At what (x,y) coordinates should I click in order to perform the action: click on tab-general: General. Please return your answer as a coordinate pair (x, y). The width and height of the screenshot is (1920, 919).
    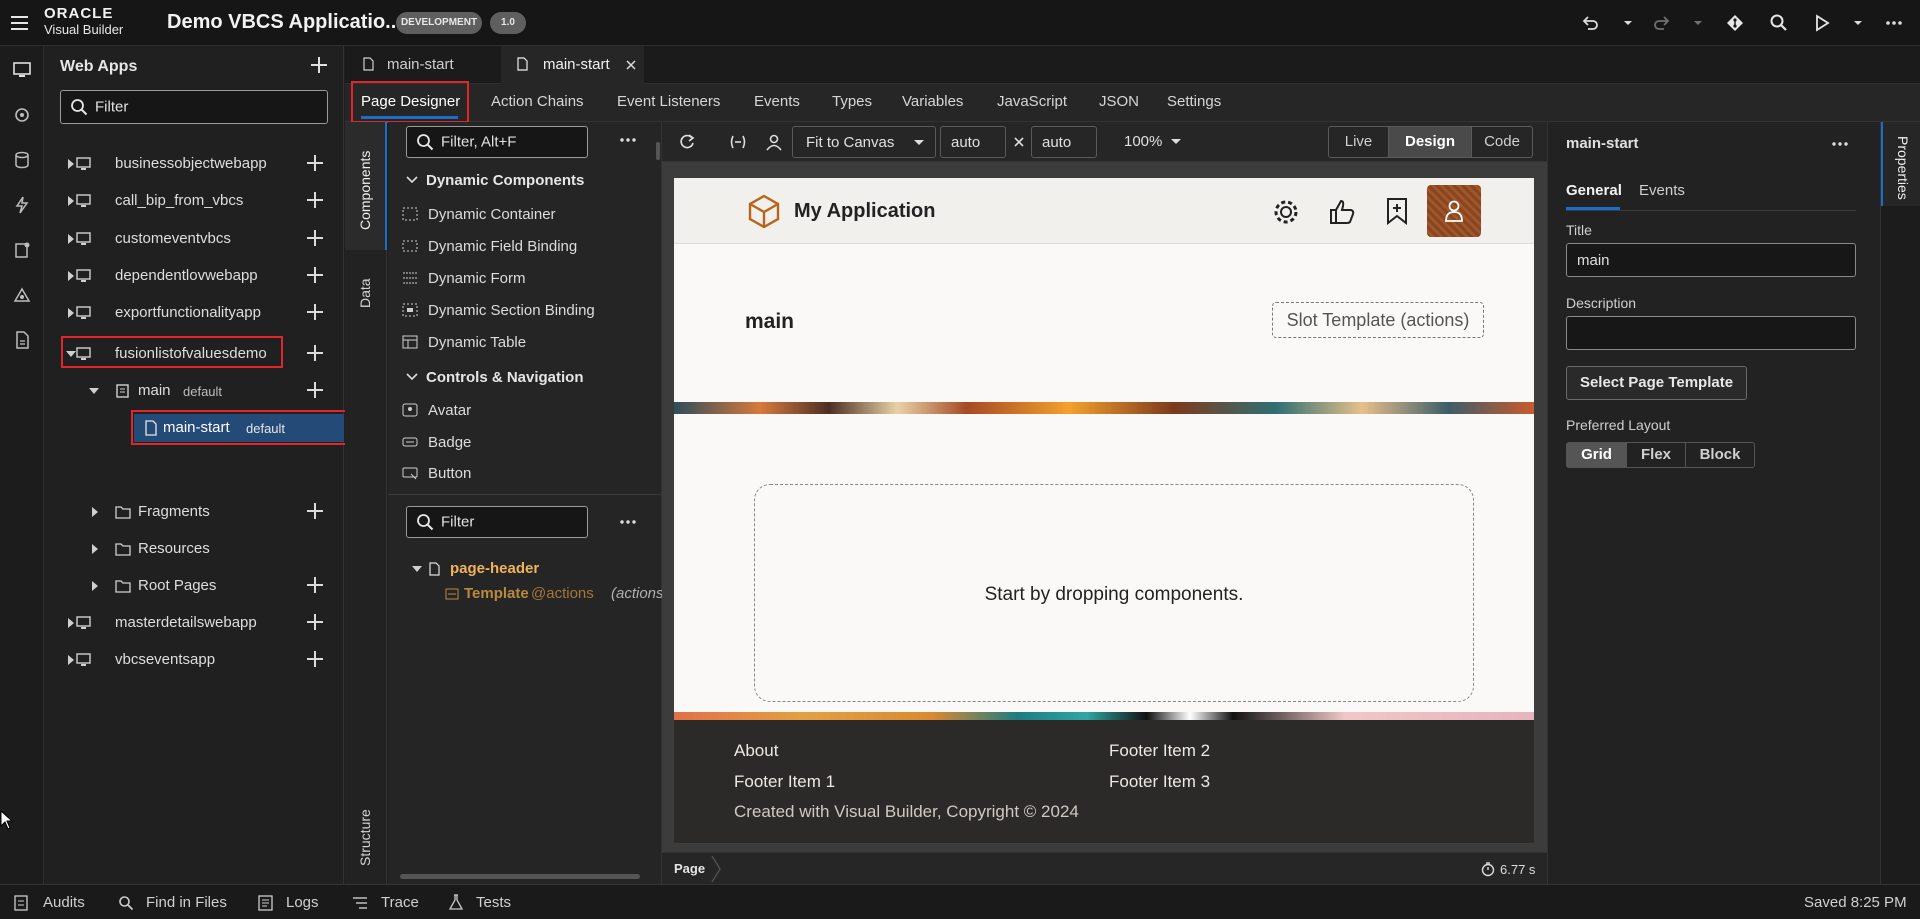
    Looking at the image, I should click on (1594, 190).